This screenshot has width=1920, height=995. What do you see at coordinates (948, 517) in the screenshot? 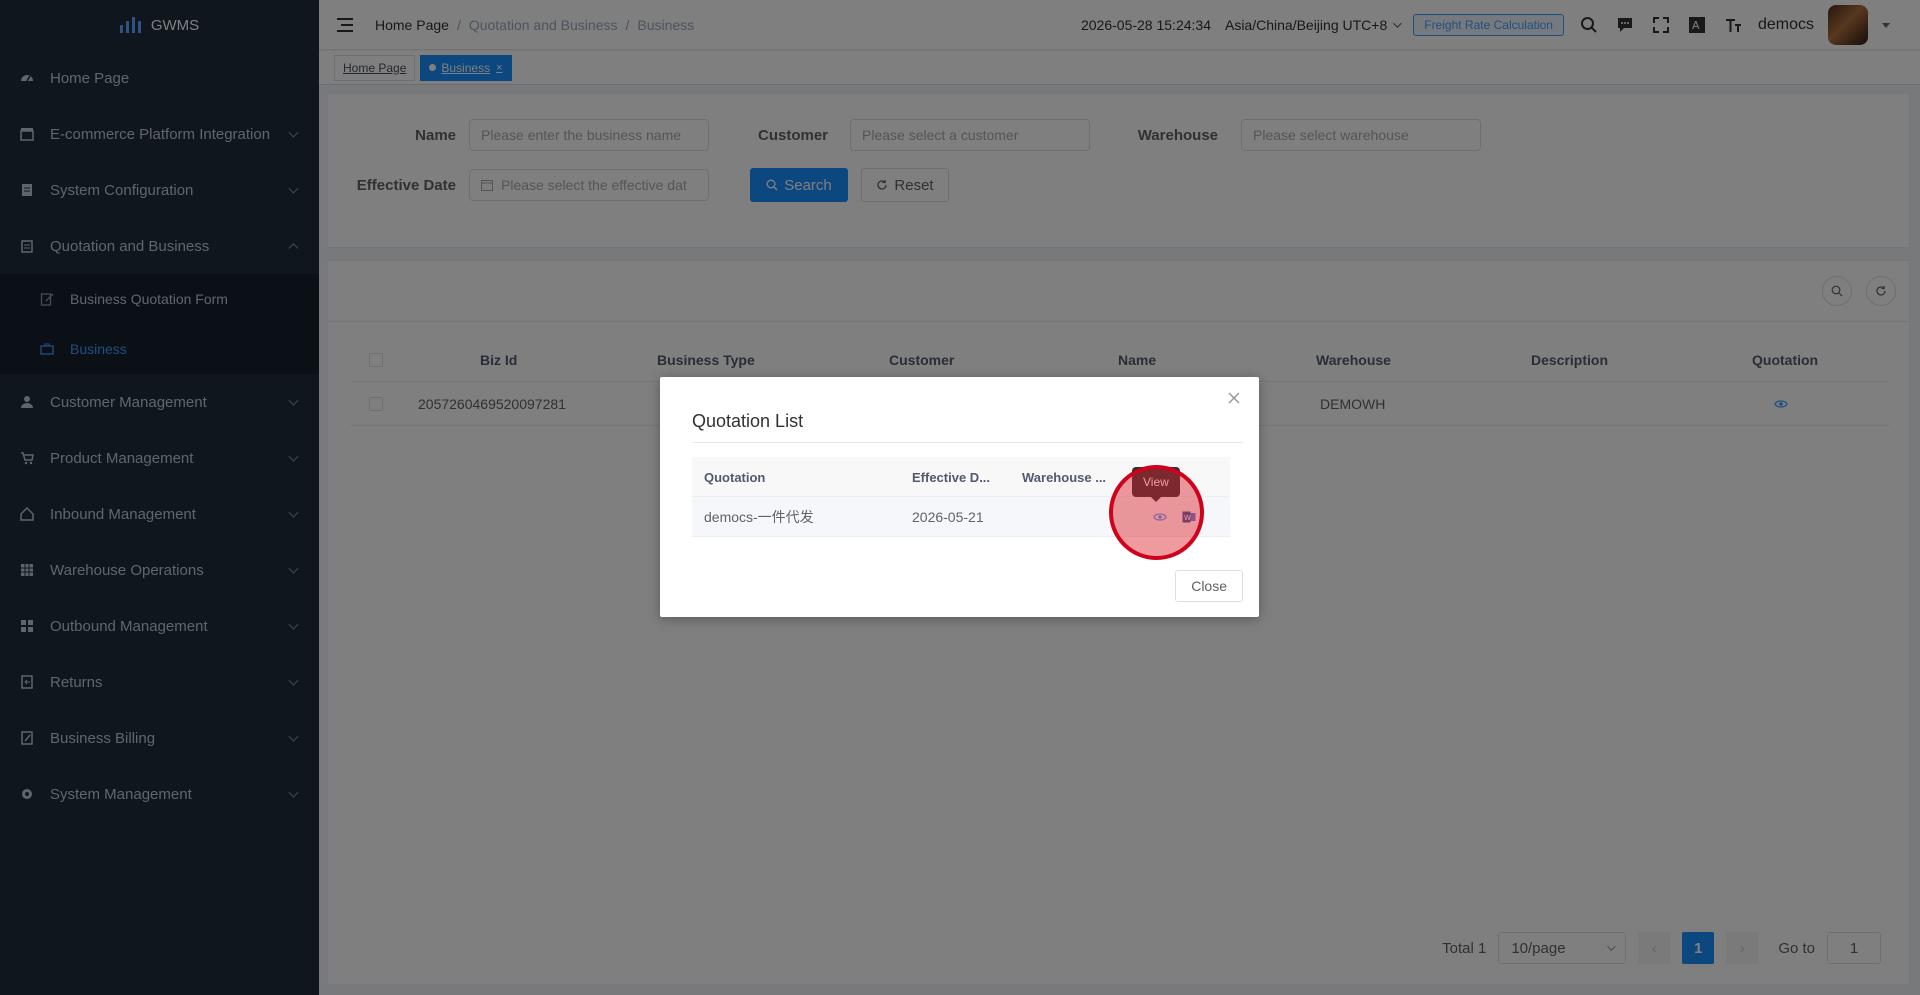
I see `cell-effective-date: 2026-05-21` at bounding box center [948, 517].